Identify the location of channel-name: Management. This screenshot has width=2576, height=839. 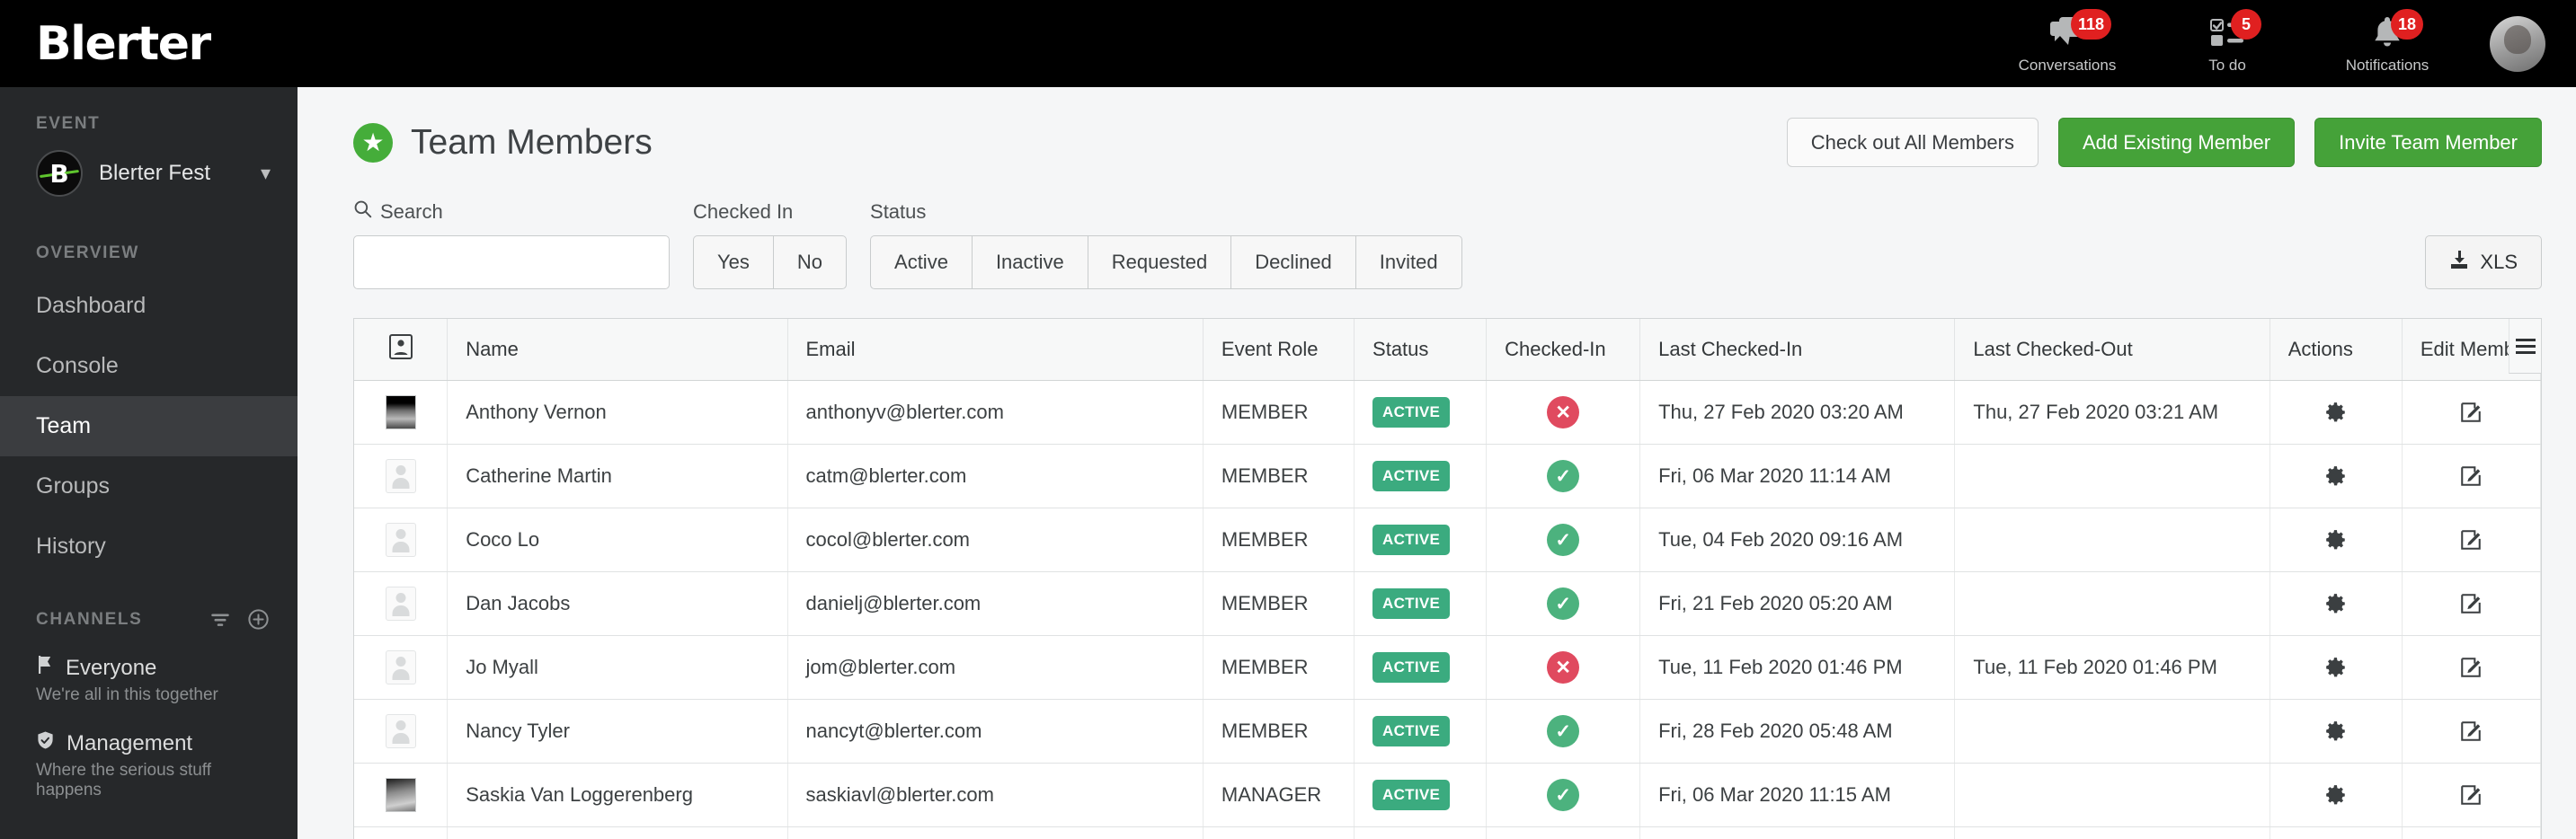
(130, 742).